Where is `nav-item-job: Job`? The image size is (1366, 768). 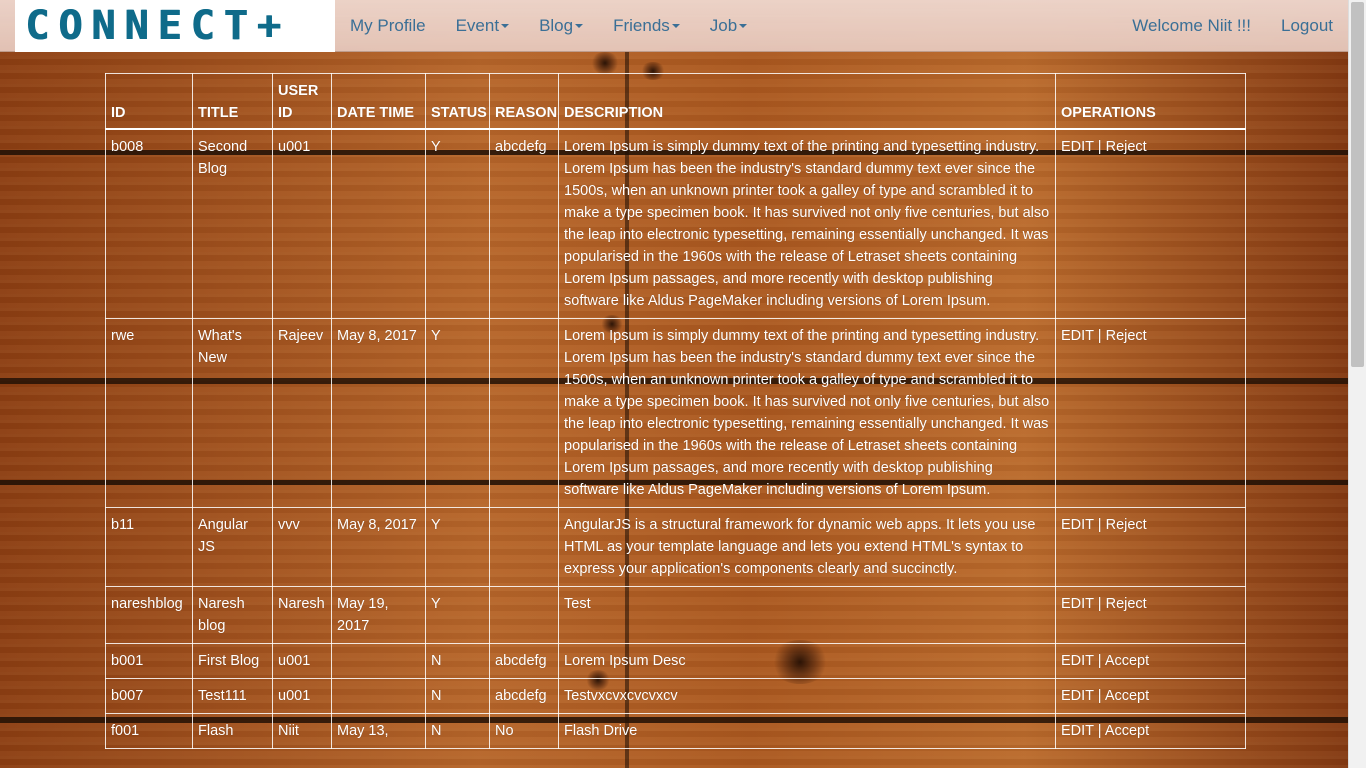 nav-item-job: Job is located at coordinates (728, 26).